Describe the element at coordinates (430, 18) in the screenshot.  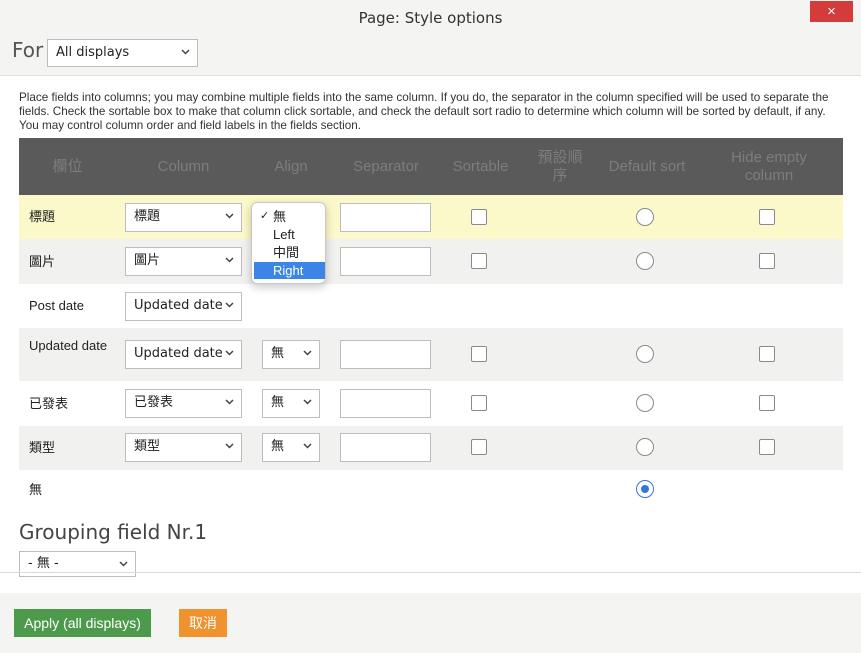
I see `dialog-title: Page: Style options` at that location.